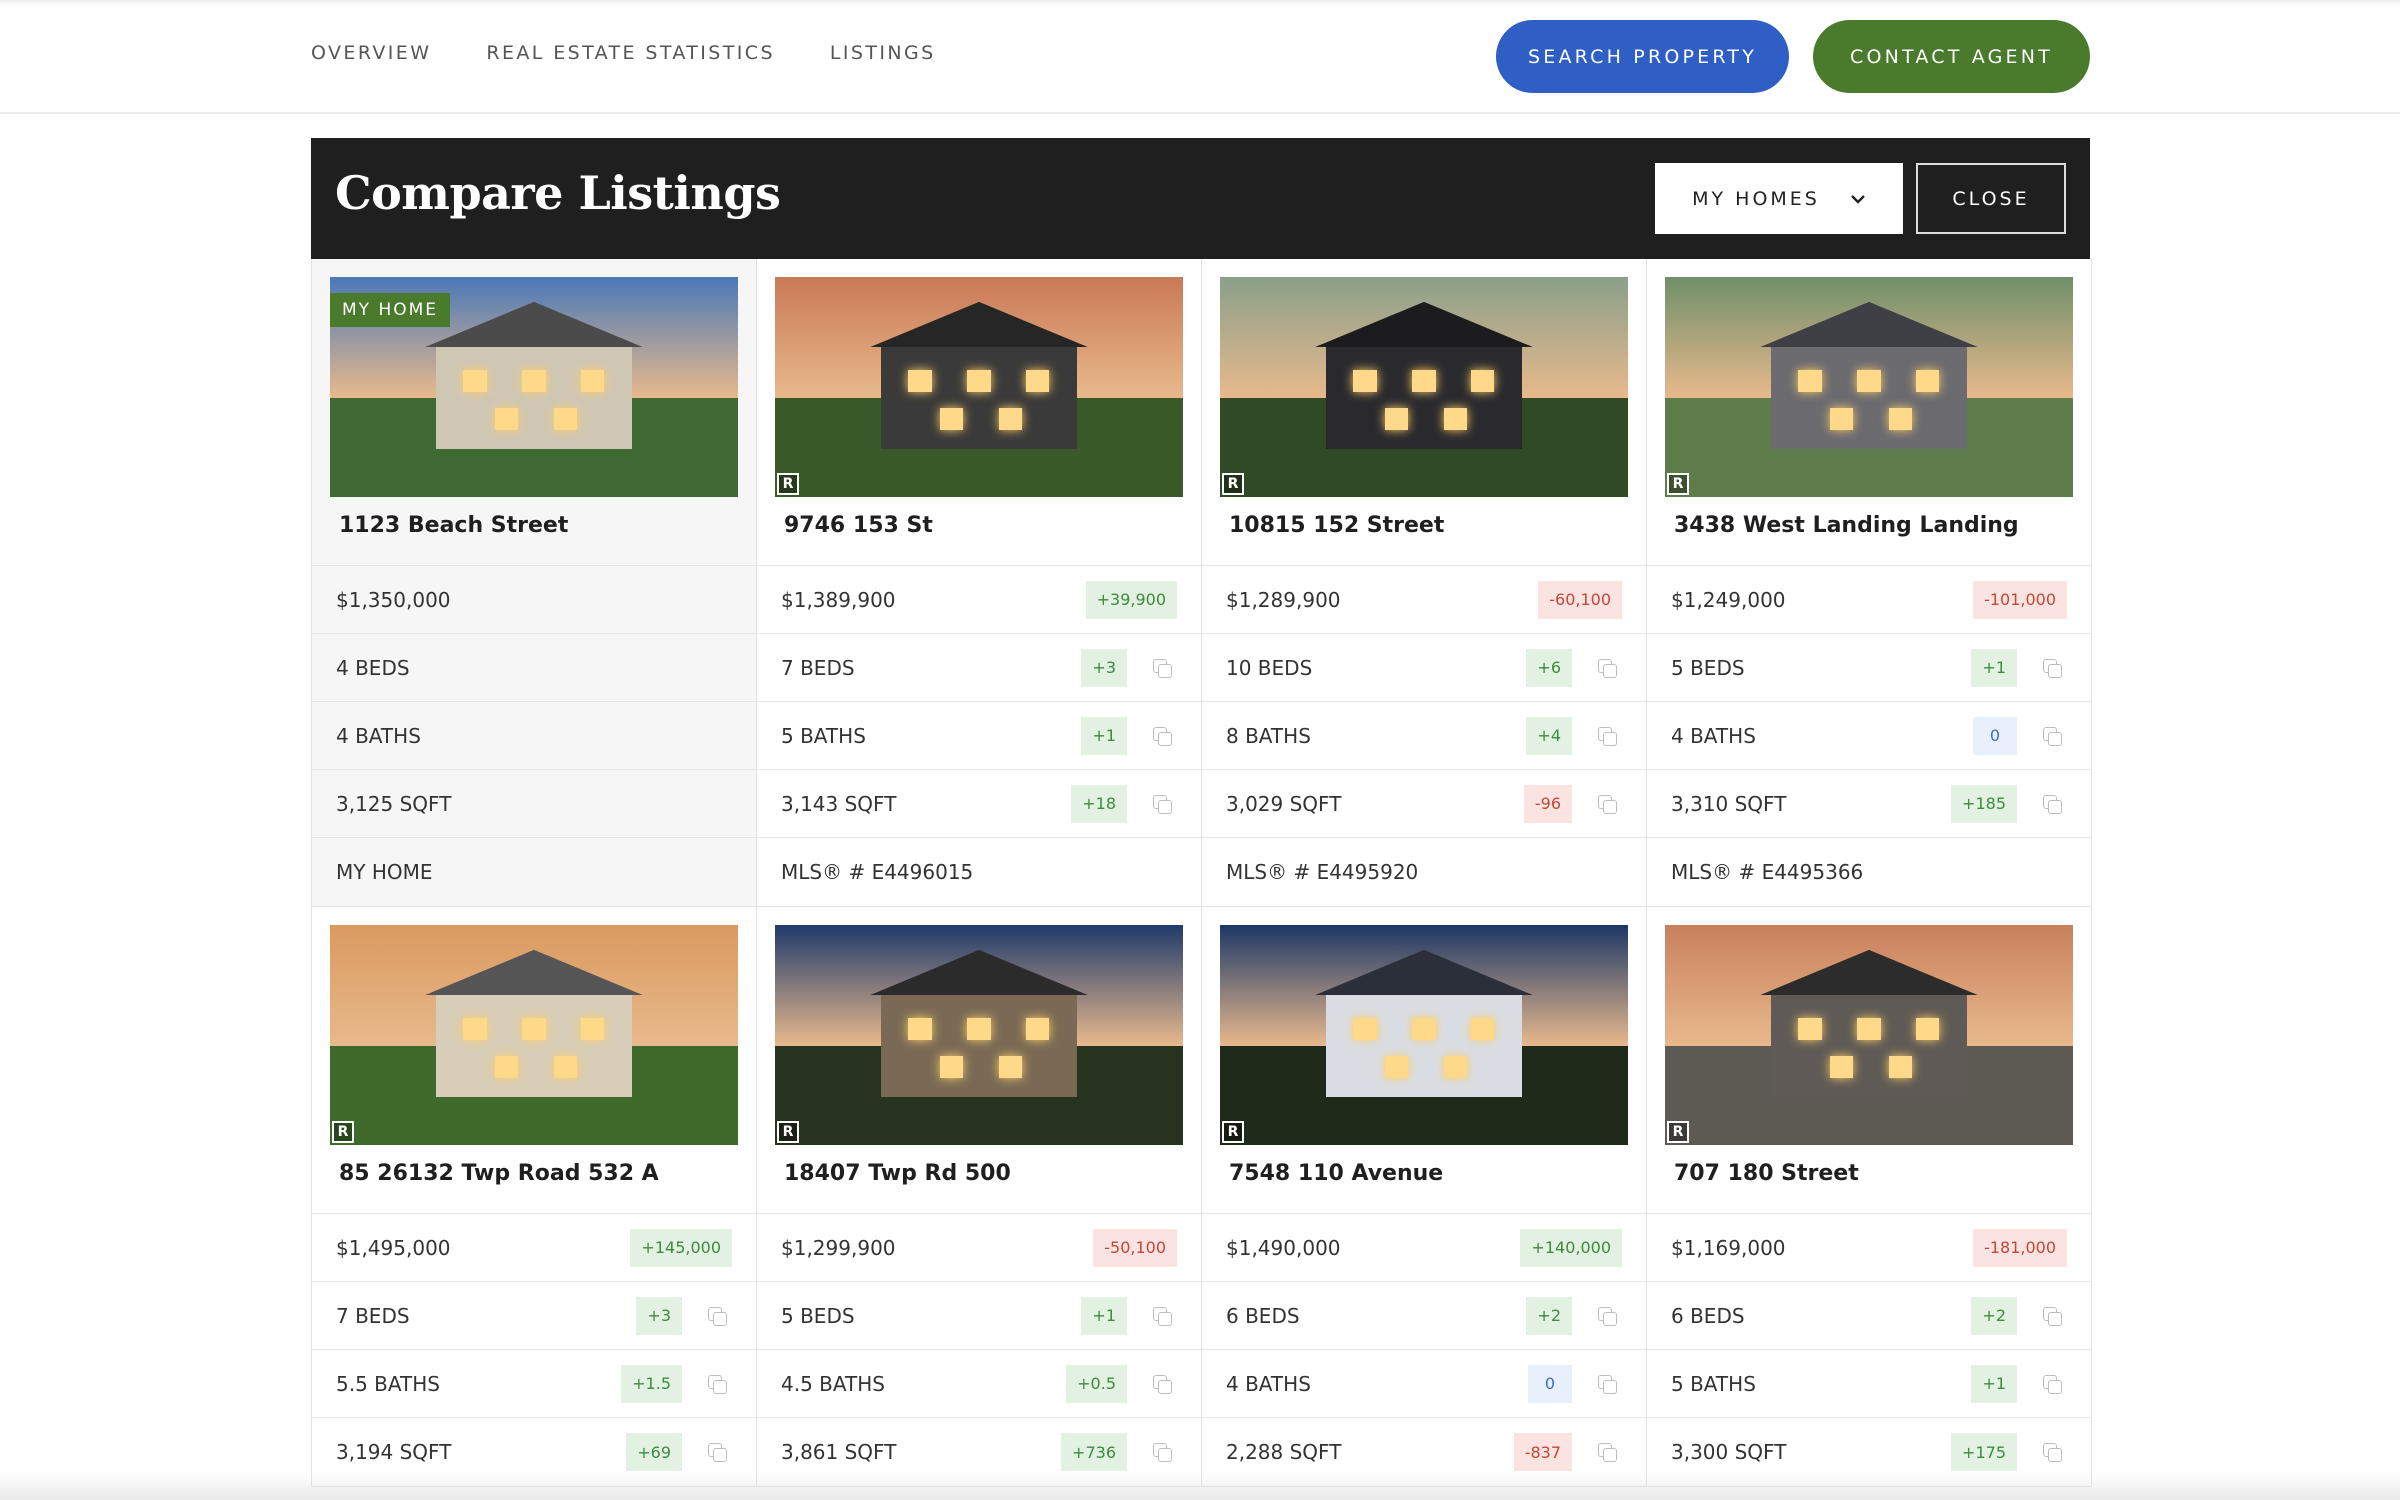  Describe the element at coordinates (1951, 56) in the screenshot. I see `contact-agent-button: CONTACT AGENT` at that location.